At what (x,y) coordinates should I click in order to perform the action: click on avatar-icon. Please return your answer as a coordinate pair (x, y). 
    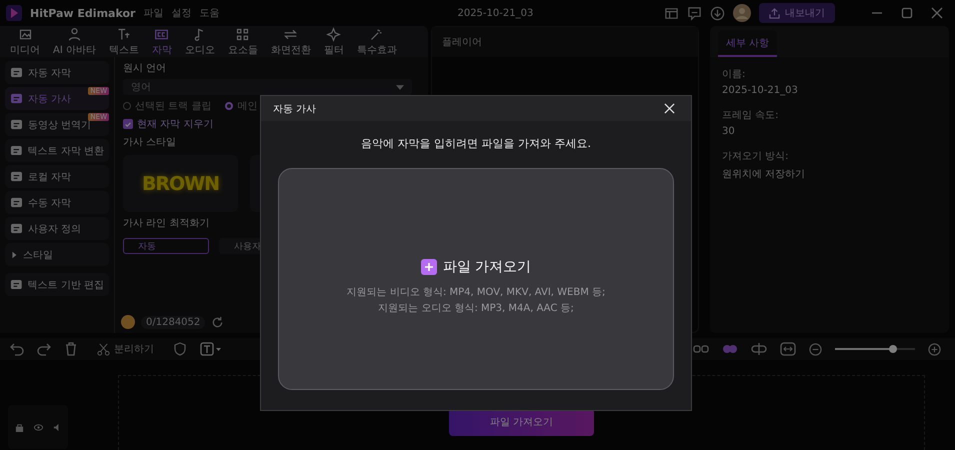
    Looking at the image, I should click on (742, 13).